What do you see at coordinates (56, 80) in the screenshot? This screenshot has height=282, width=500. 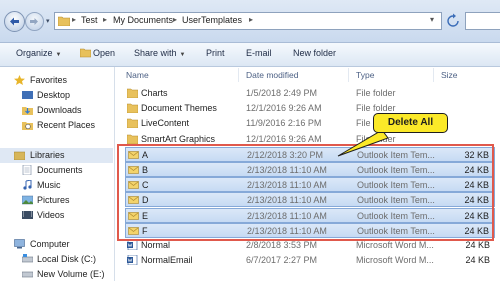 I see `nav-favorites: Favorites` at bounding box center [56, 80].